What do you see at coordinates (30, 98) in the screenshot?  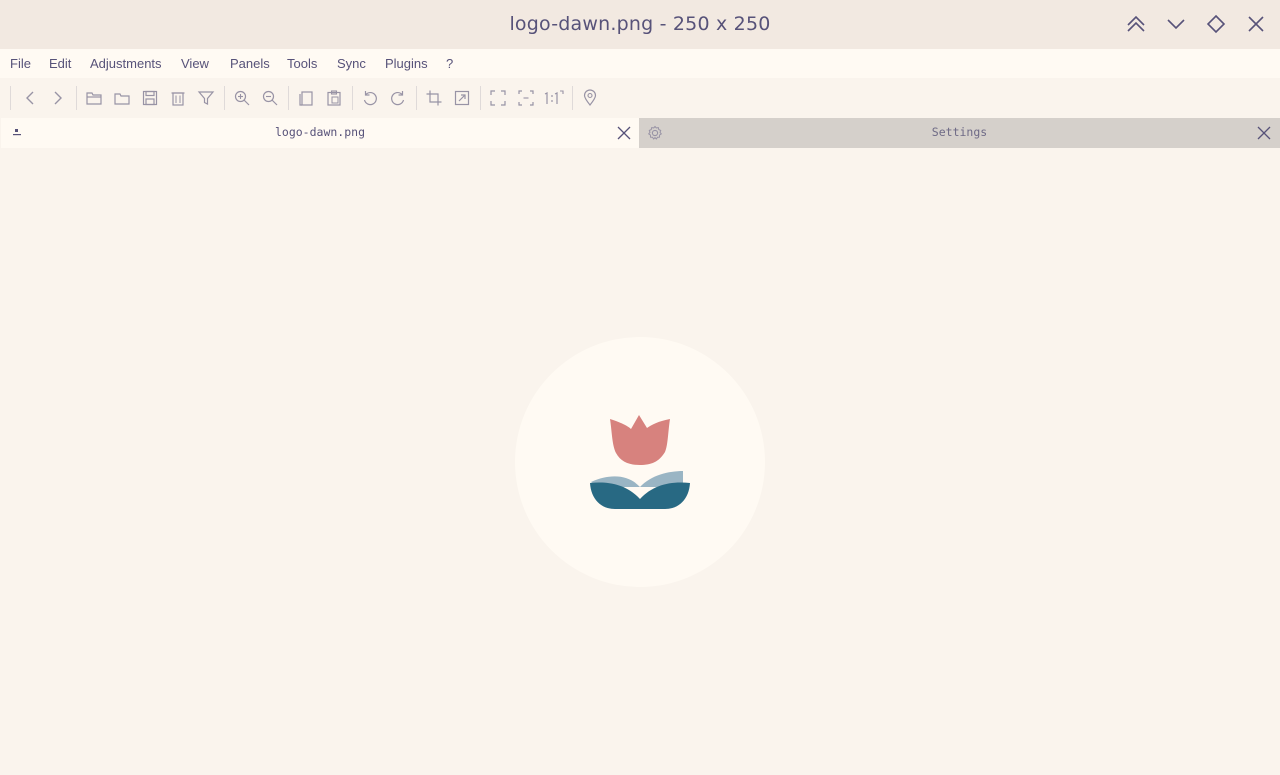 I see `back-arrow-icon` at bounding box center [30, 98].